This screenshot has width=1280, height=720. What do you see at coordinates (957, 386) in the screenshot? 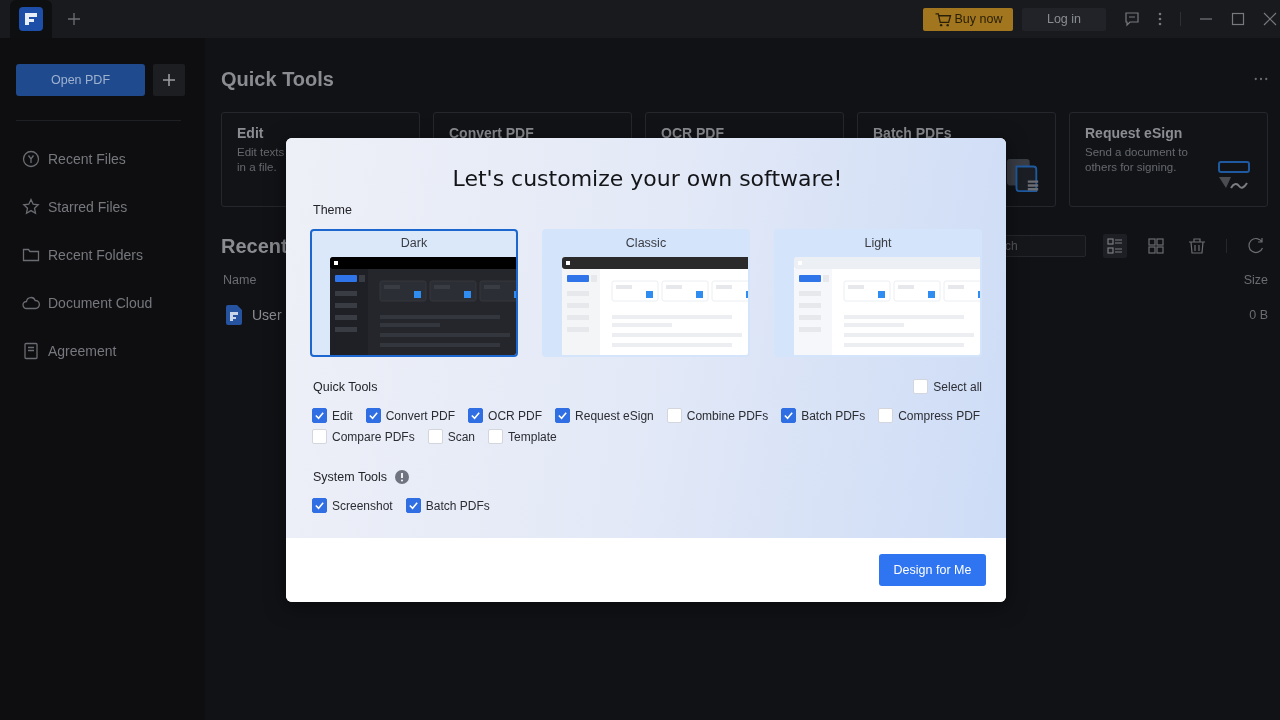
I see `checkbox-label: Select all` at bounding box center [957, 386].